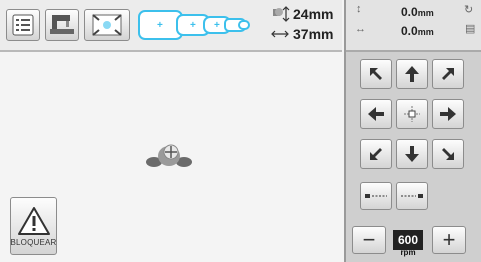  Describe the element at coordinates (313, 34) in the screenshot. I see `width-value: 37mm` at that location.